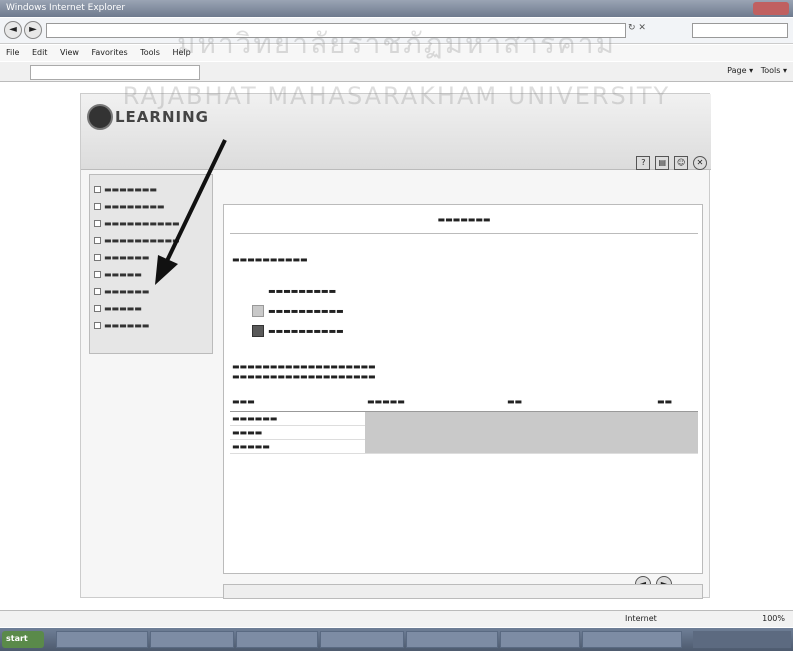 The width and height of the screenshot is (793, 651). Describe the element at coordinates (69, 52) in the screenshot. I see `menu-view: View` at that location.